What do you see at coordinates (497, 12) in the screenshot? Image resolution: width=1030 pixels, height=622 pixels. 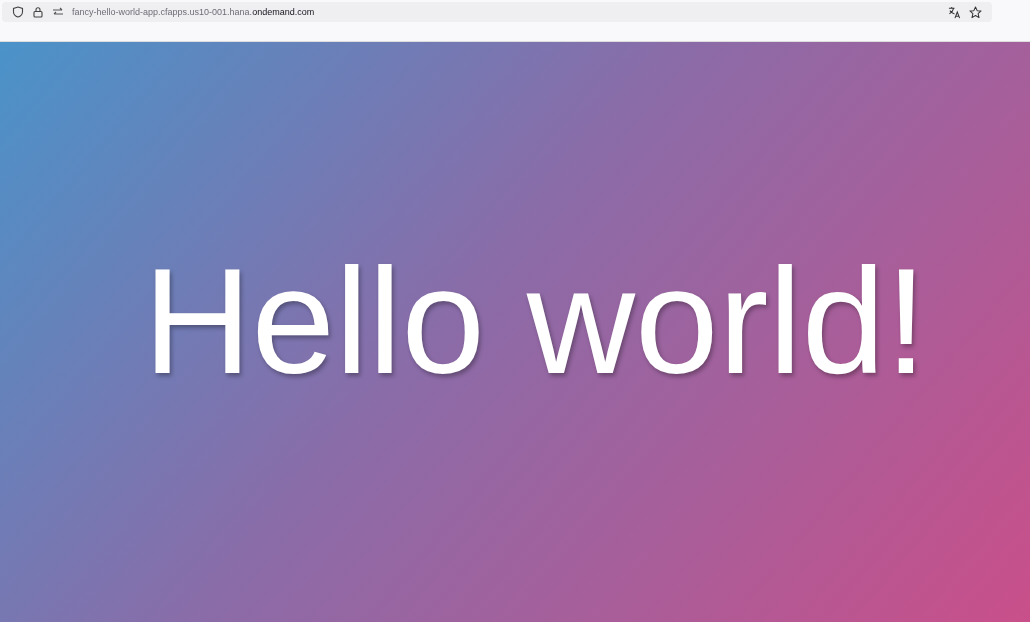 I see `address-bar: fancy-hello-world-app.cfapps.us10-001.hana.ondemand.com` at bounding box center [497, 12].